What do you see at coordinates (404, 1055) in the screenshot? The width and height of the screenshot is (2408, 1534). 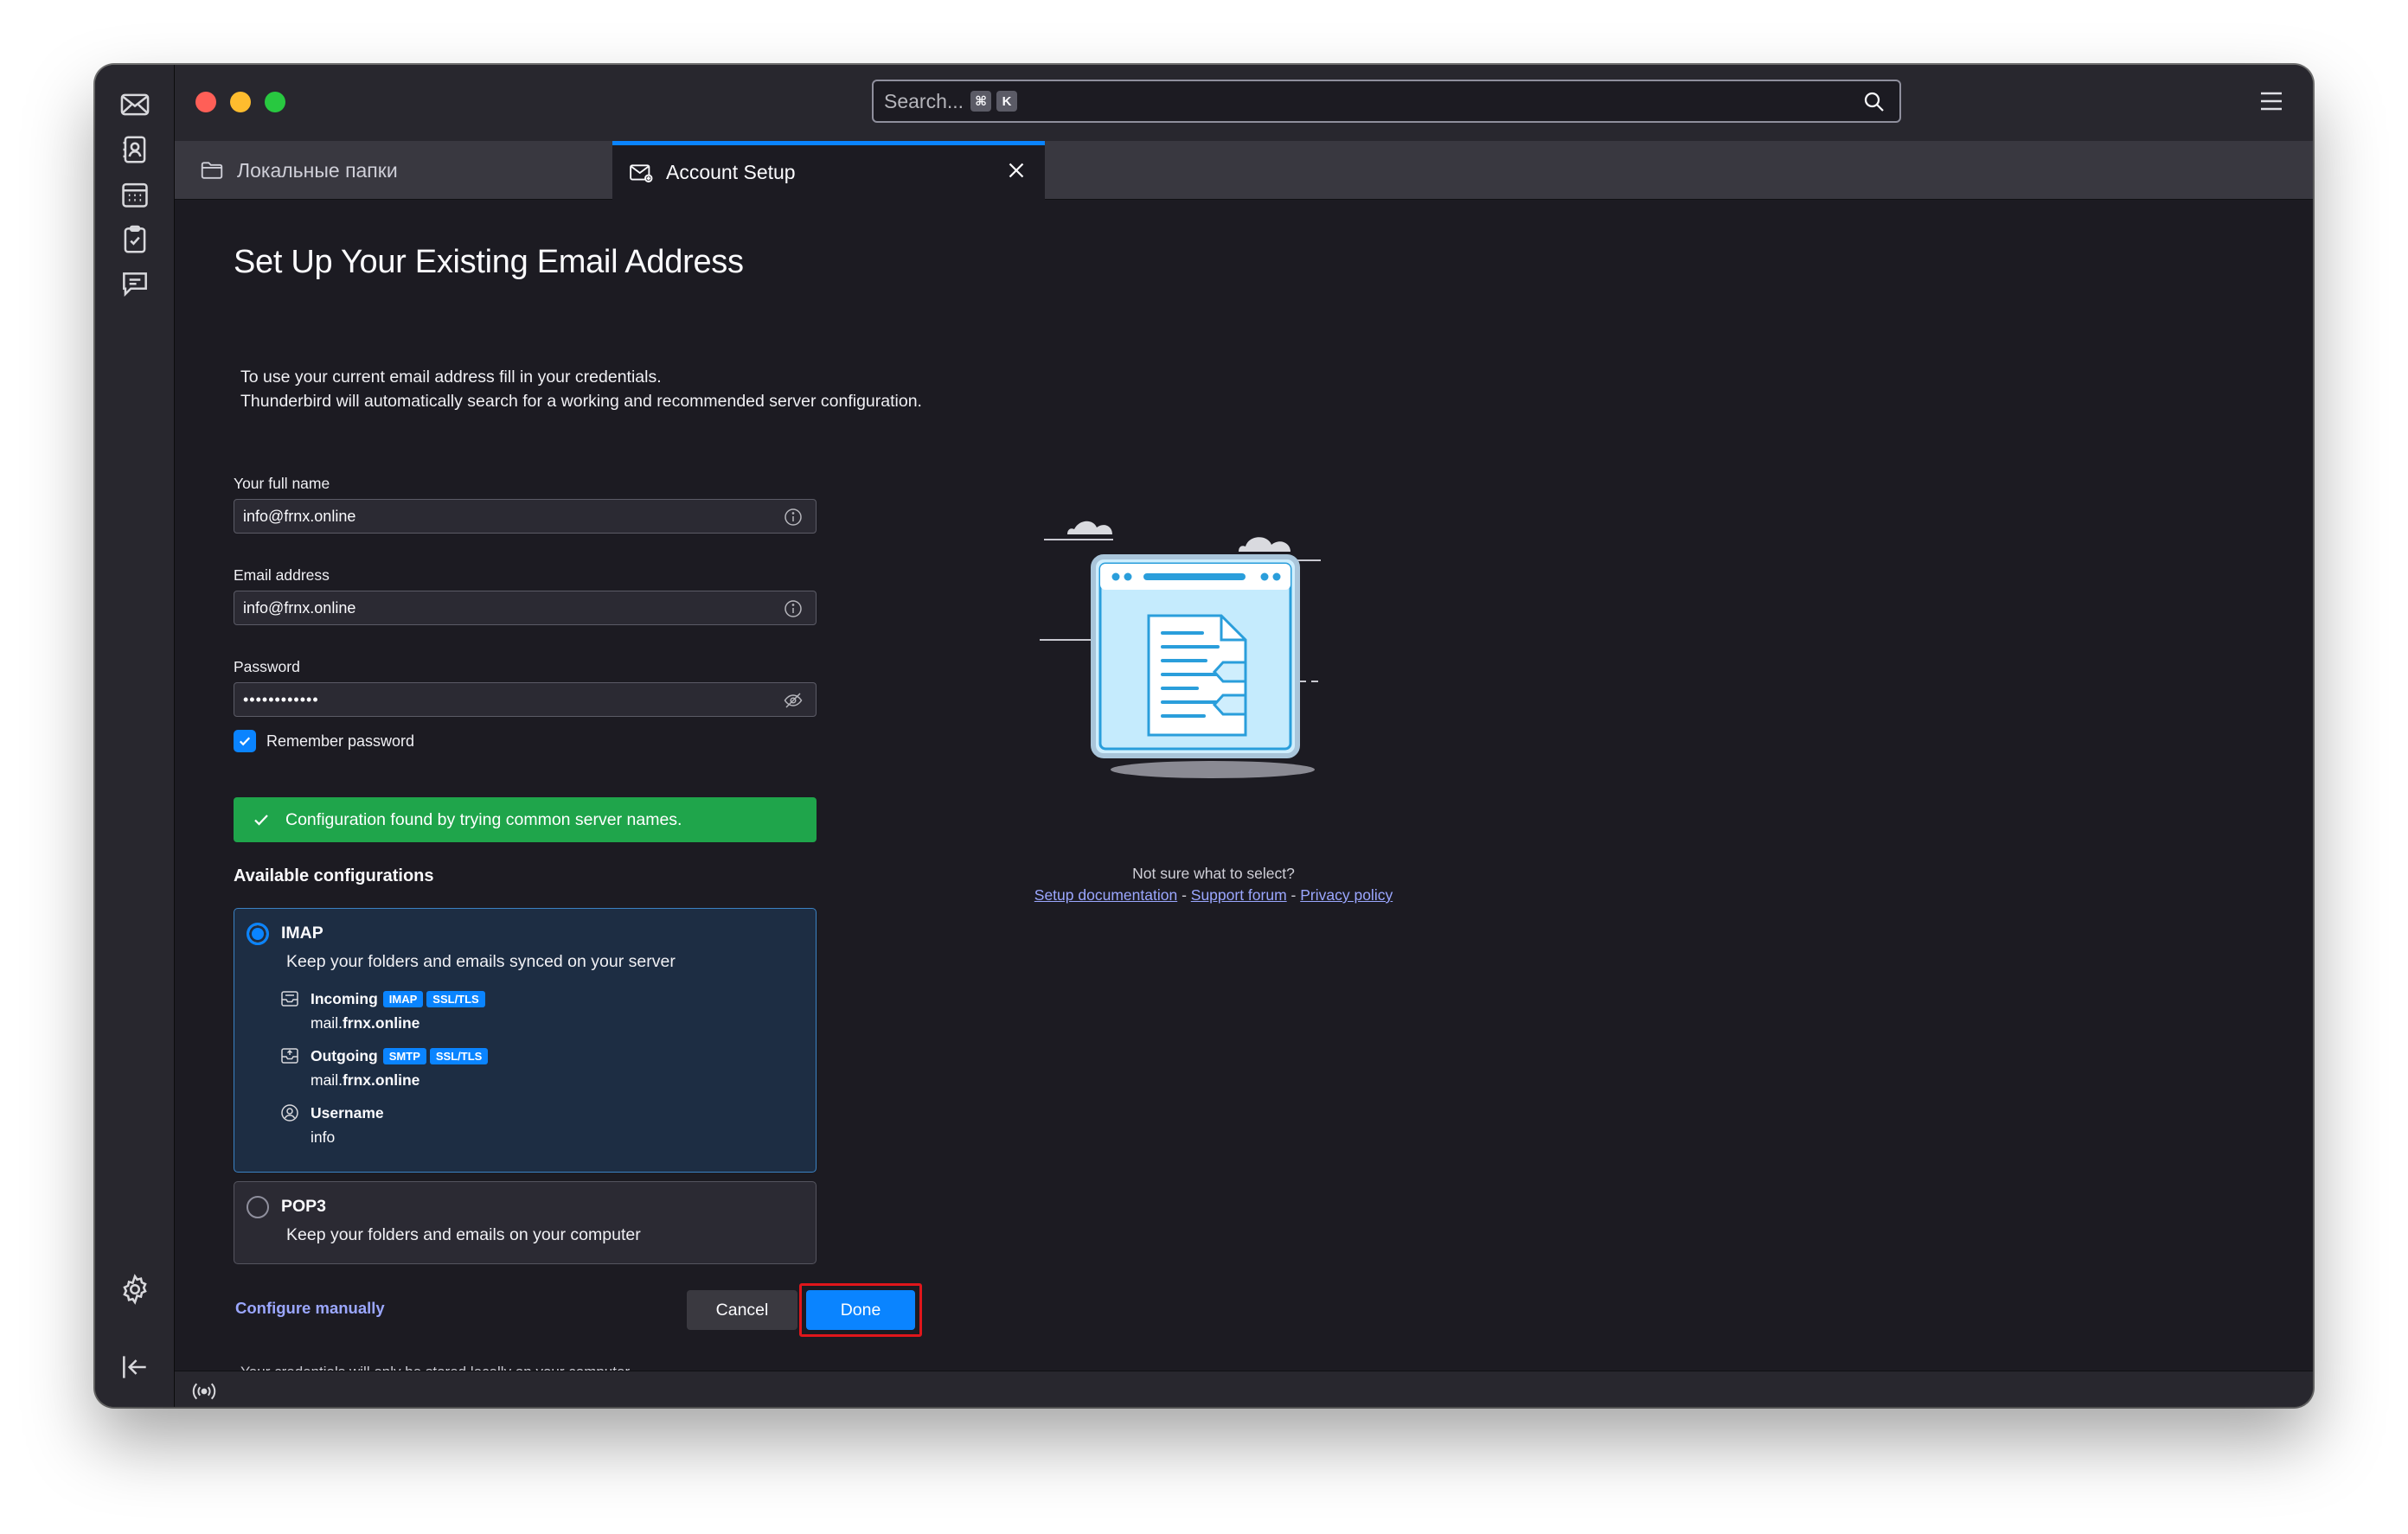 I see `protocol-badge: SMTP` at bounding box center [404, 1055].